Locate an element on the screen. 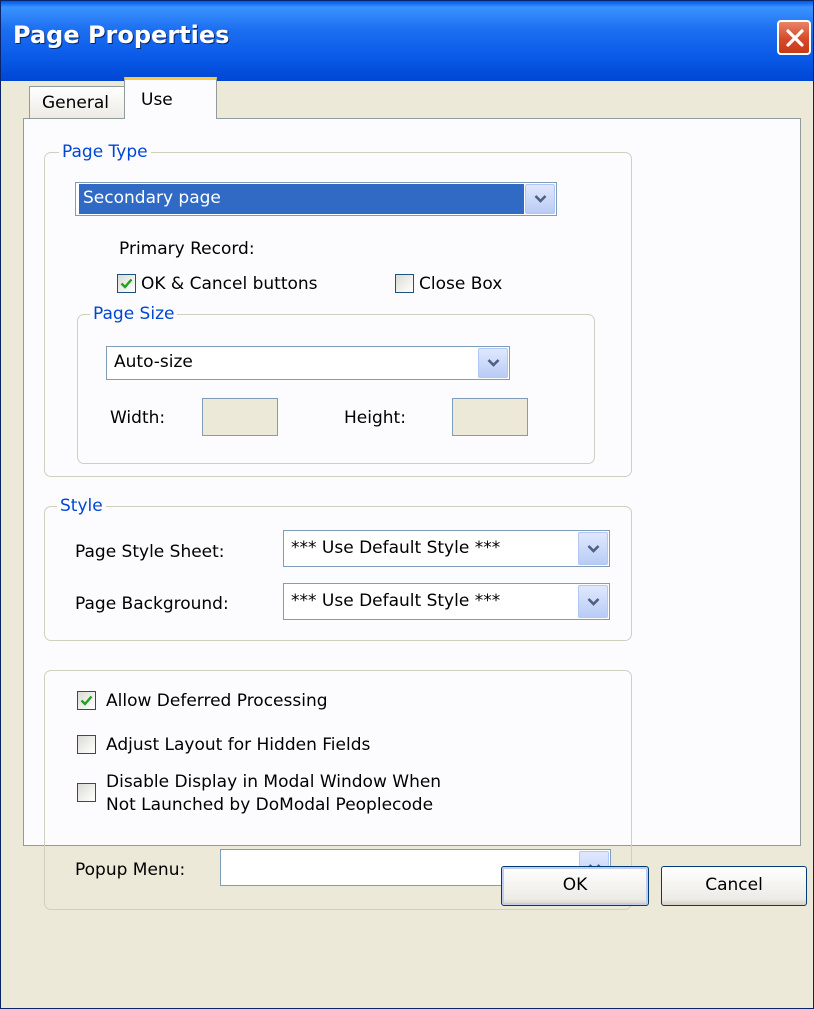 Image resolution: width=814 pixels, height=1009 pixels. style-legend: Style is located at coordinates (81, 506).